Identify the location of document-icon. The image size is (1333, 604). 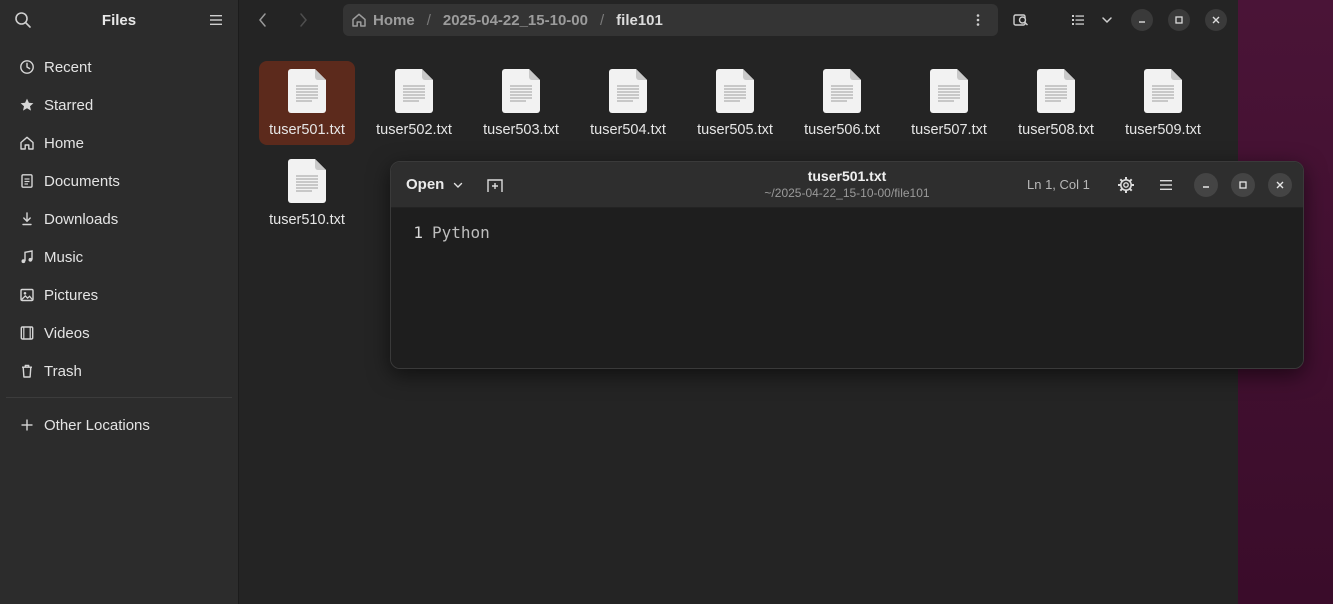
(27, 181).